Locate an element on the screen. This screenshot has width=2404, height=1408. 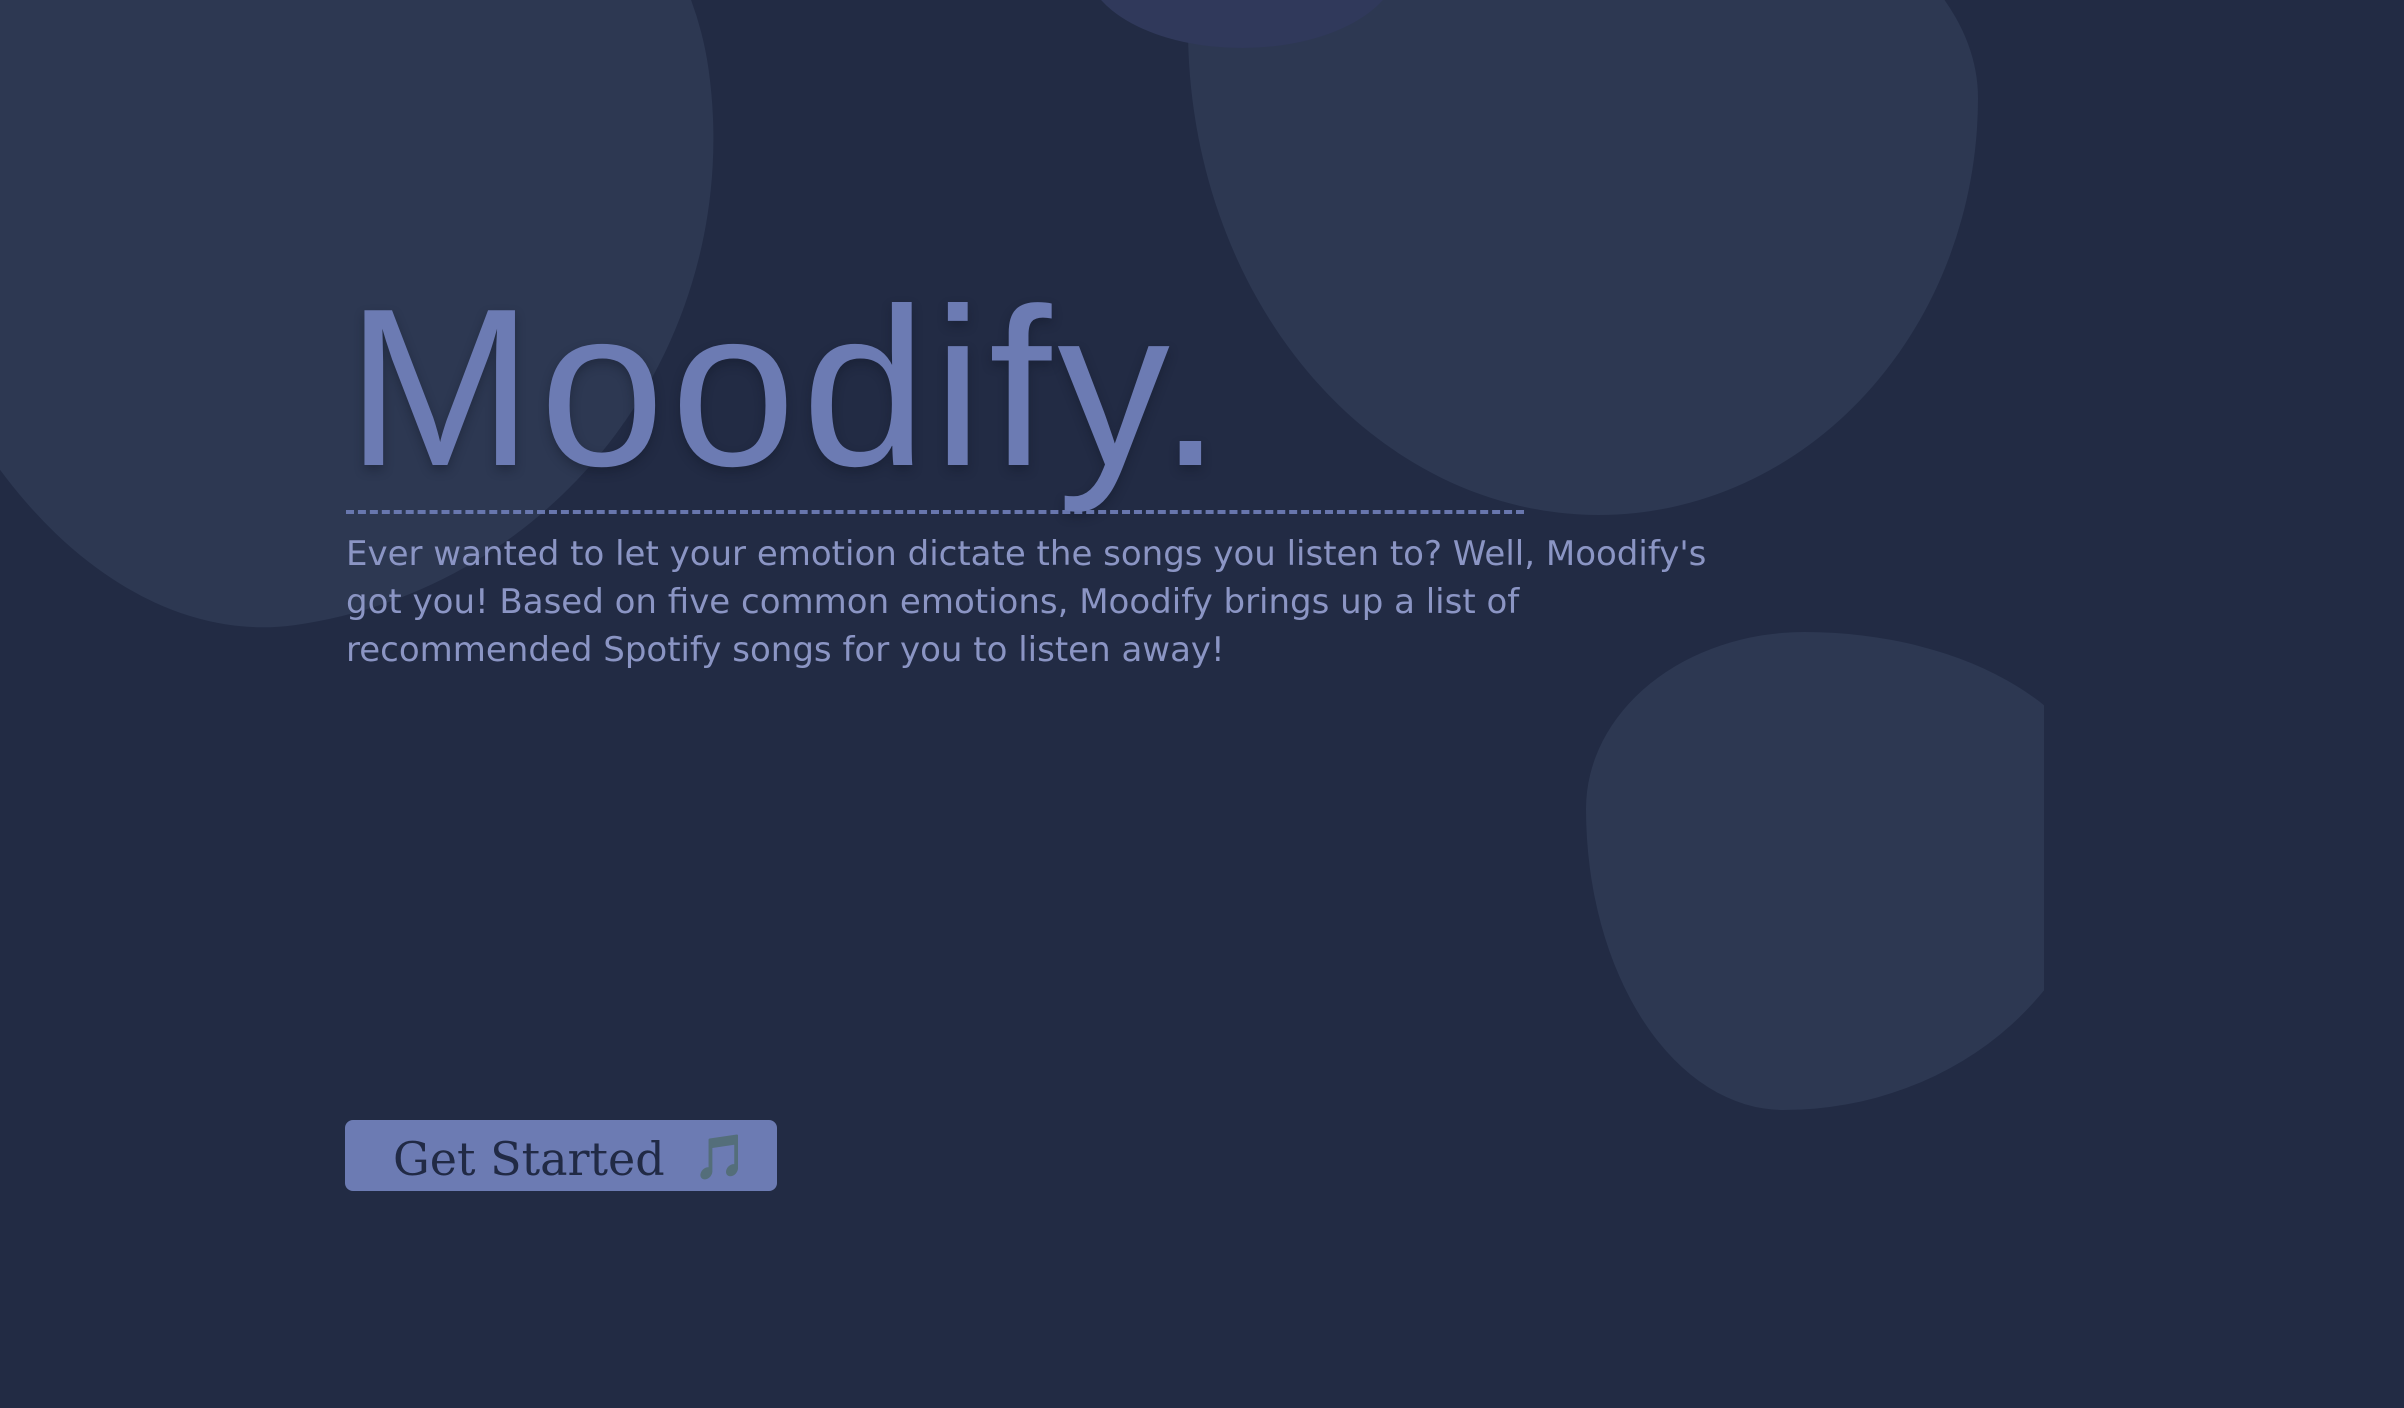
get-started-label: Get Started is located at coordinates (529, 1158).